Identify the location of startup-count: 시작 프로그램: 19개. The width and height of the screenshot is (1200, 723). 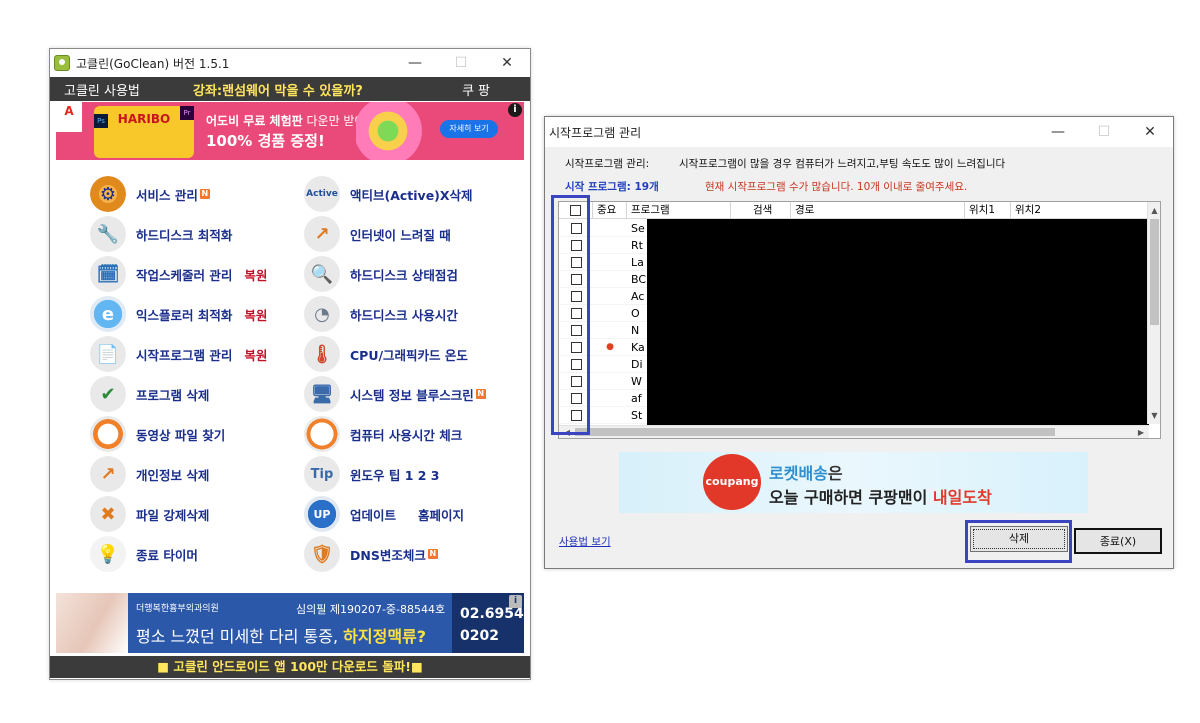
(612, 187).